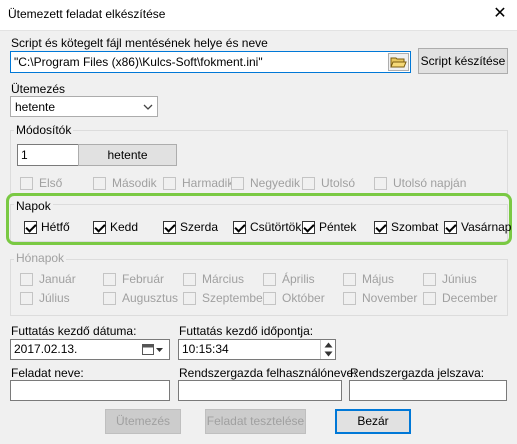 The image size is (517, 444). I want to click on admin-user-label: Rendszergazda felhasználóneve:, so click(268, 373).